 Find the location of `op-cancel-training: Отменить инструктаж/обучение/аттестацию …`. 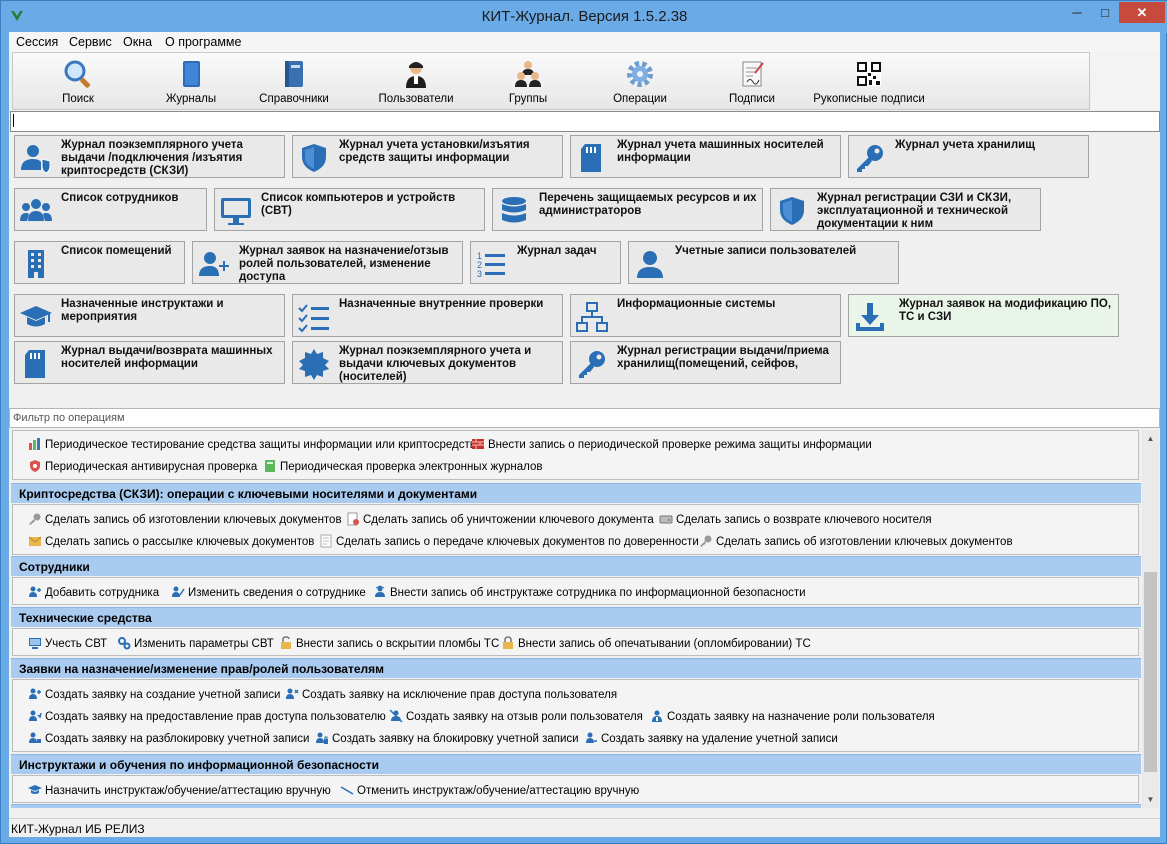

op-cancel-training: Отменить инструктаж/обучение/аттестацию … is located at coordinates (489, 790).